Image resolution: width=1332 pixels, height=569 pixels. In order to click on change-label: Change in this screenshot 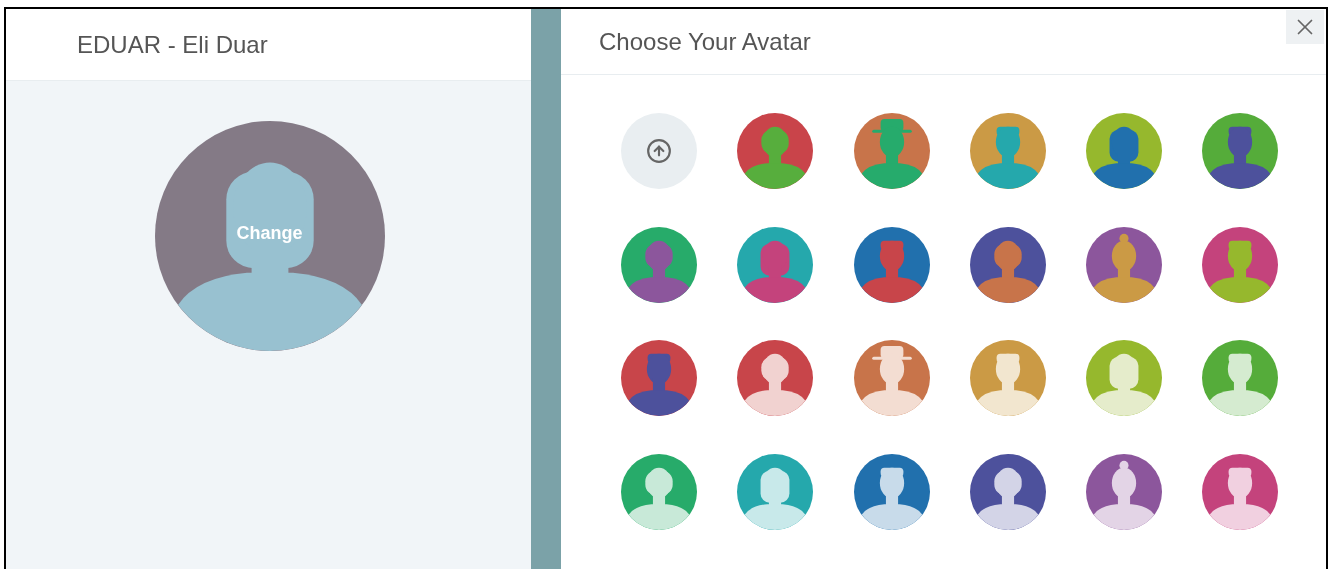, I will do `click(269, 233)`.